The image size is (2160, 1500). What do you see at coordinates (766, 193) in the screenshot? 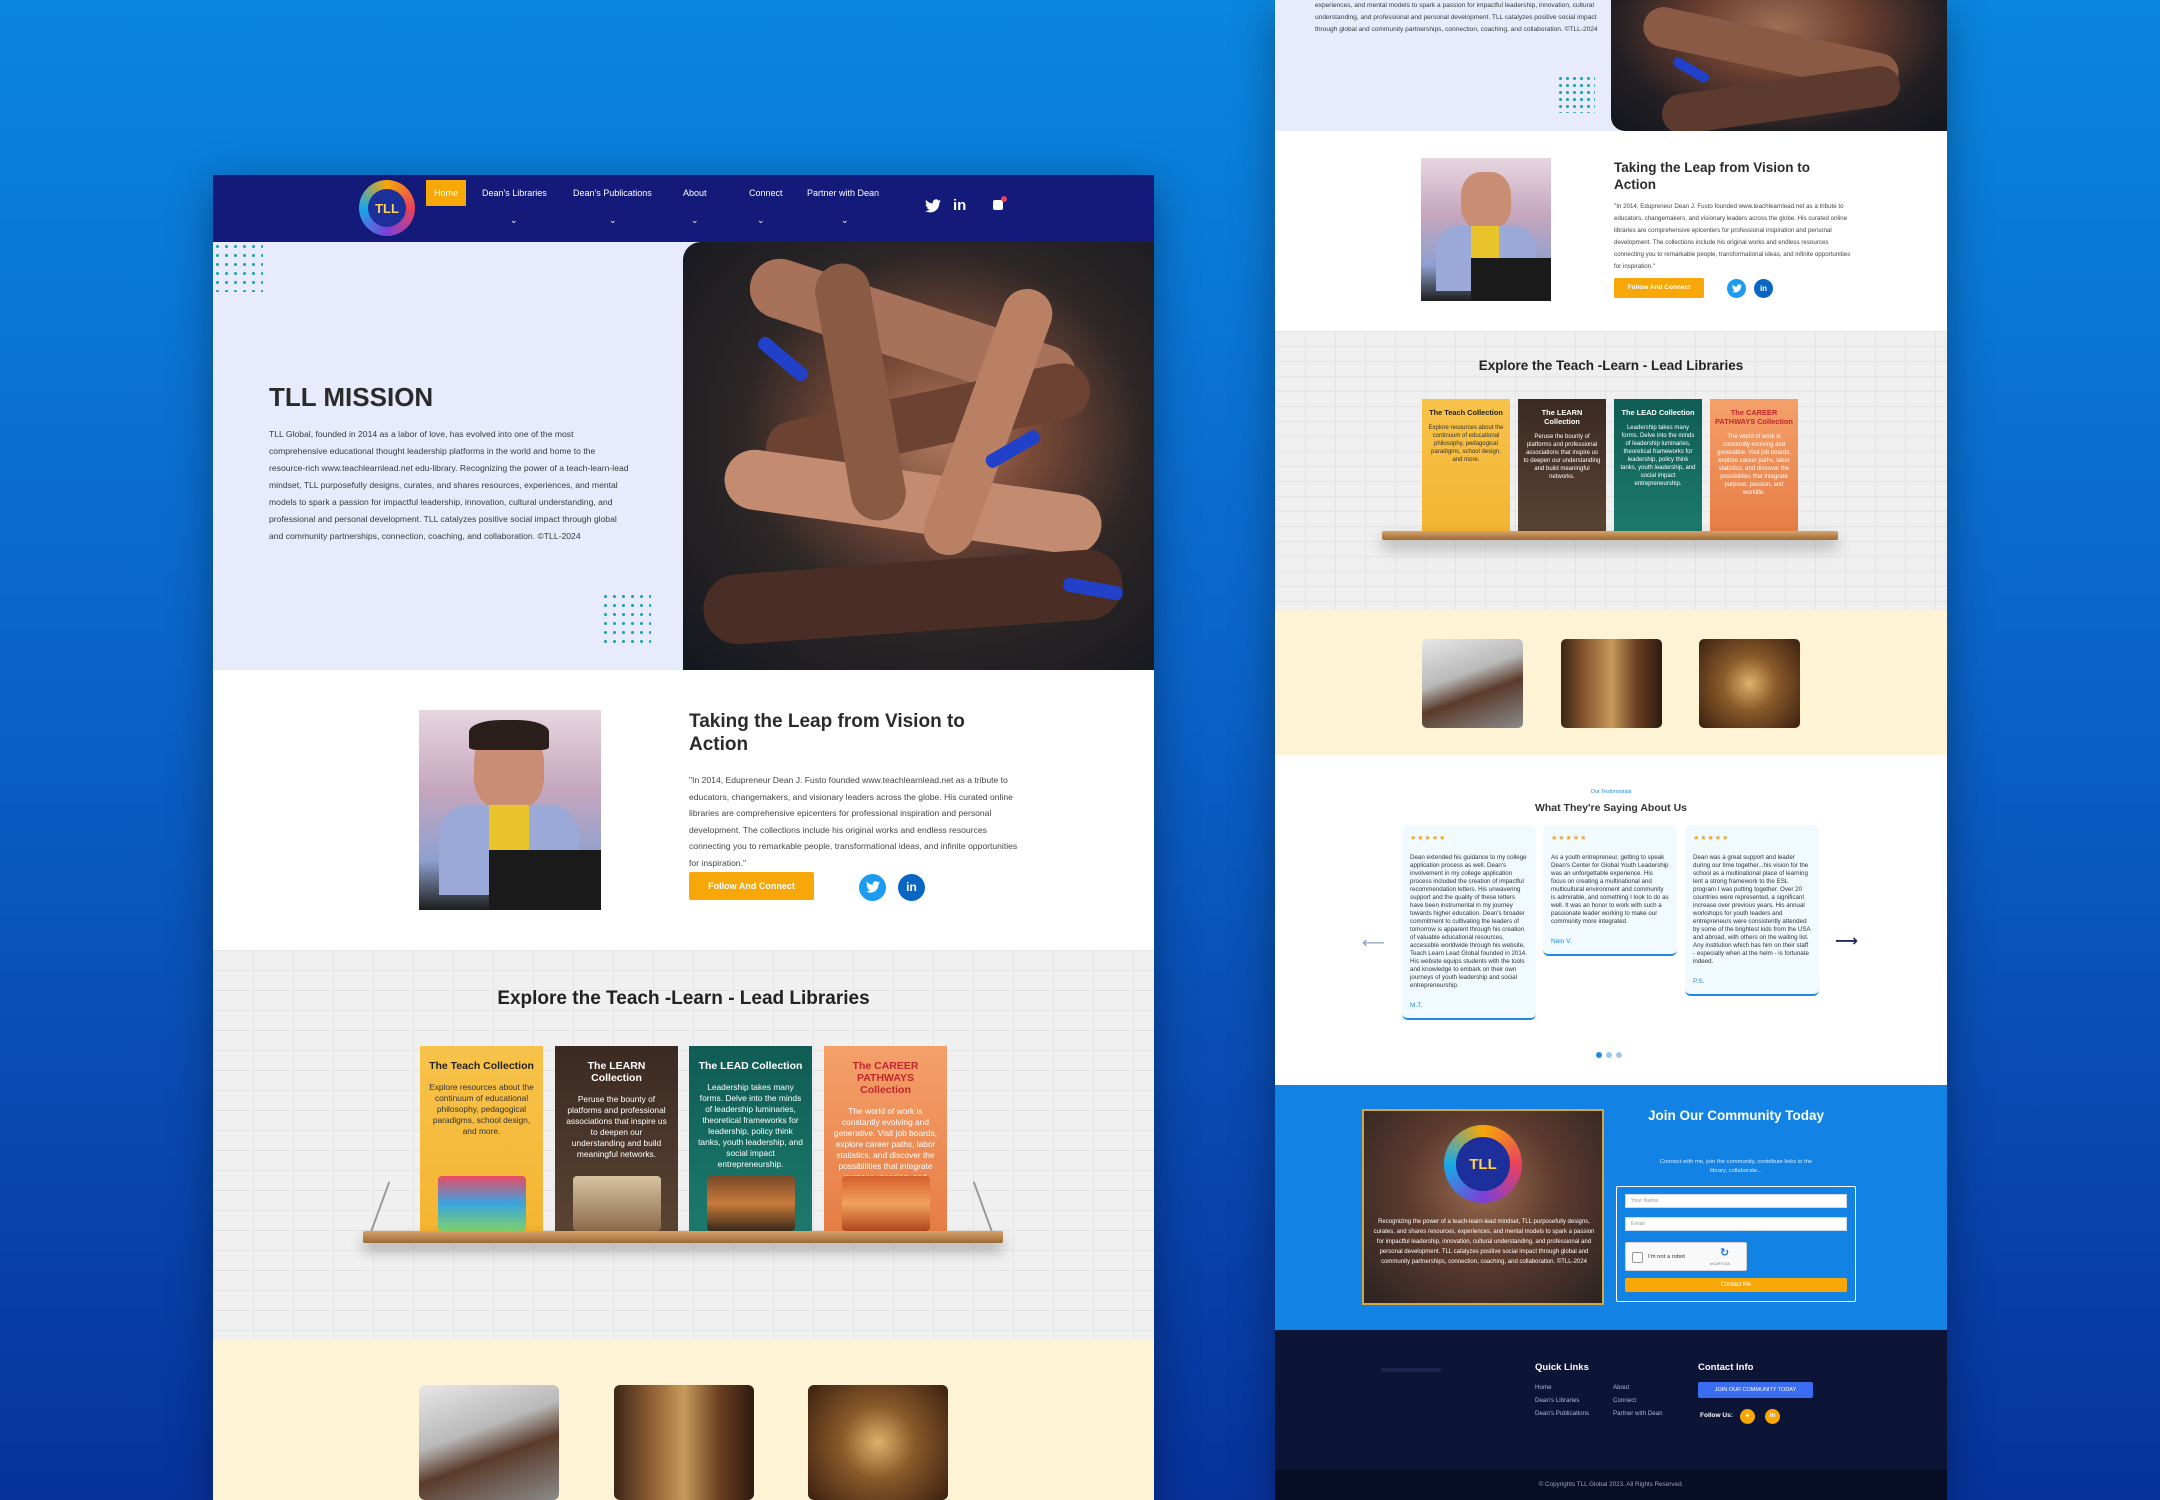
I see `nav-connect: Connect` at bounding box center [766, 193].